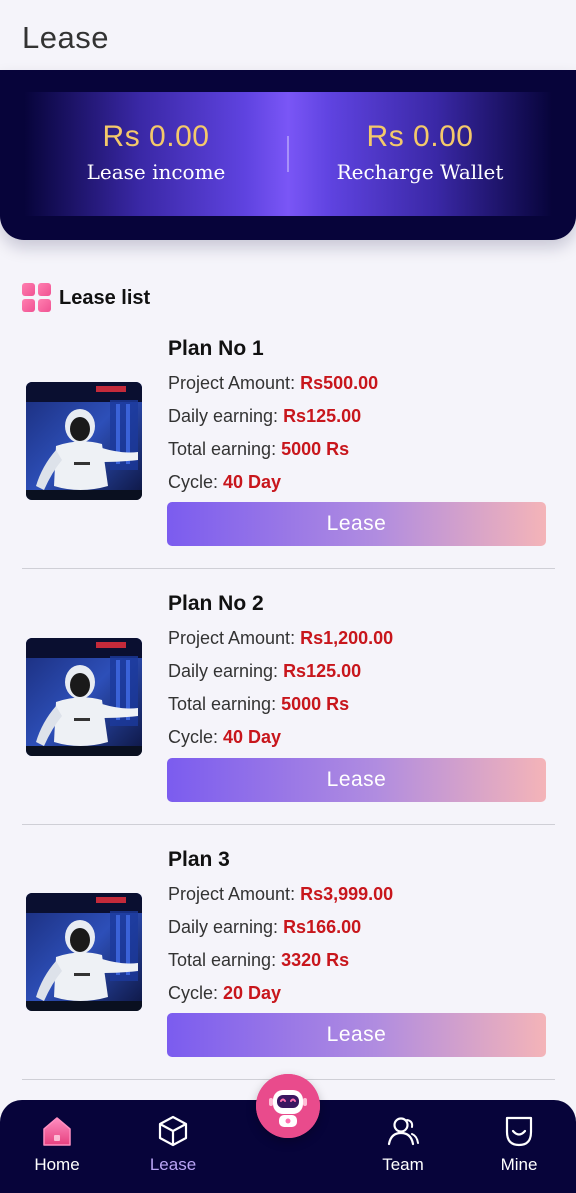  Describe the element at coordinates (199, 859) in the screenshot. I see `plan-name: Plan 3` at that location.